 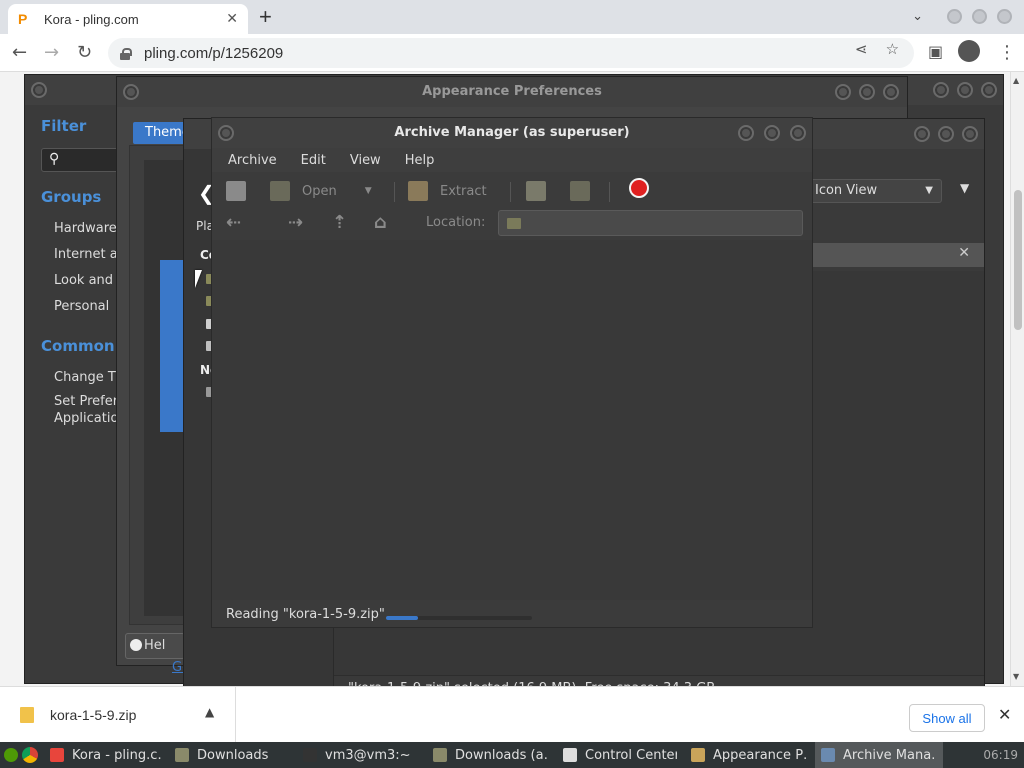 What do you see at coordinates (88, 401) in the screenshot?
I see `common-set-preferred: Set Preferr` at bounding box center [88, 401].